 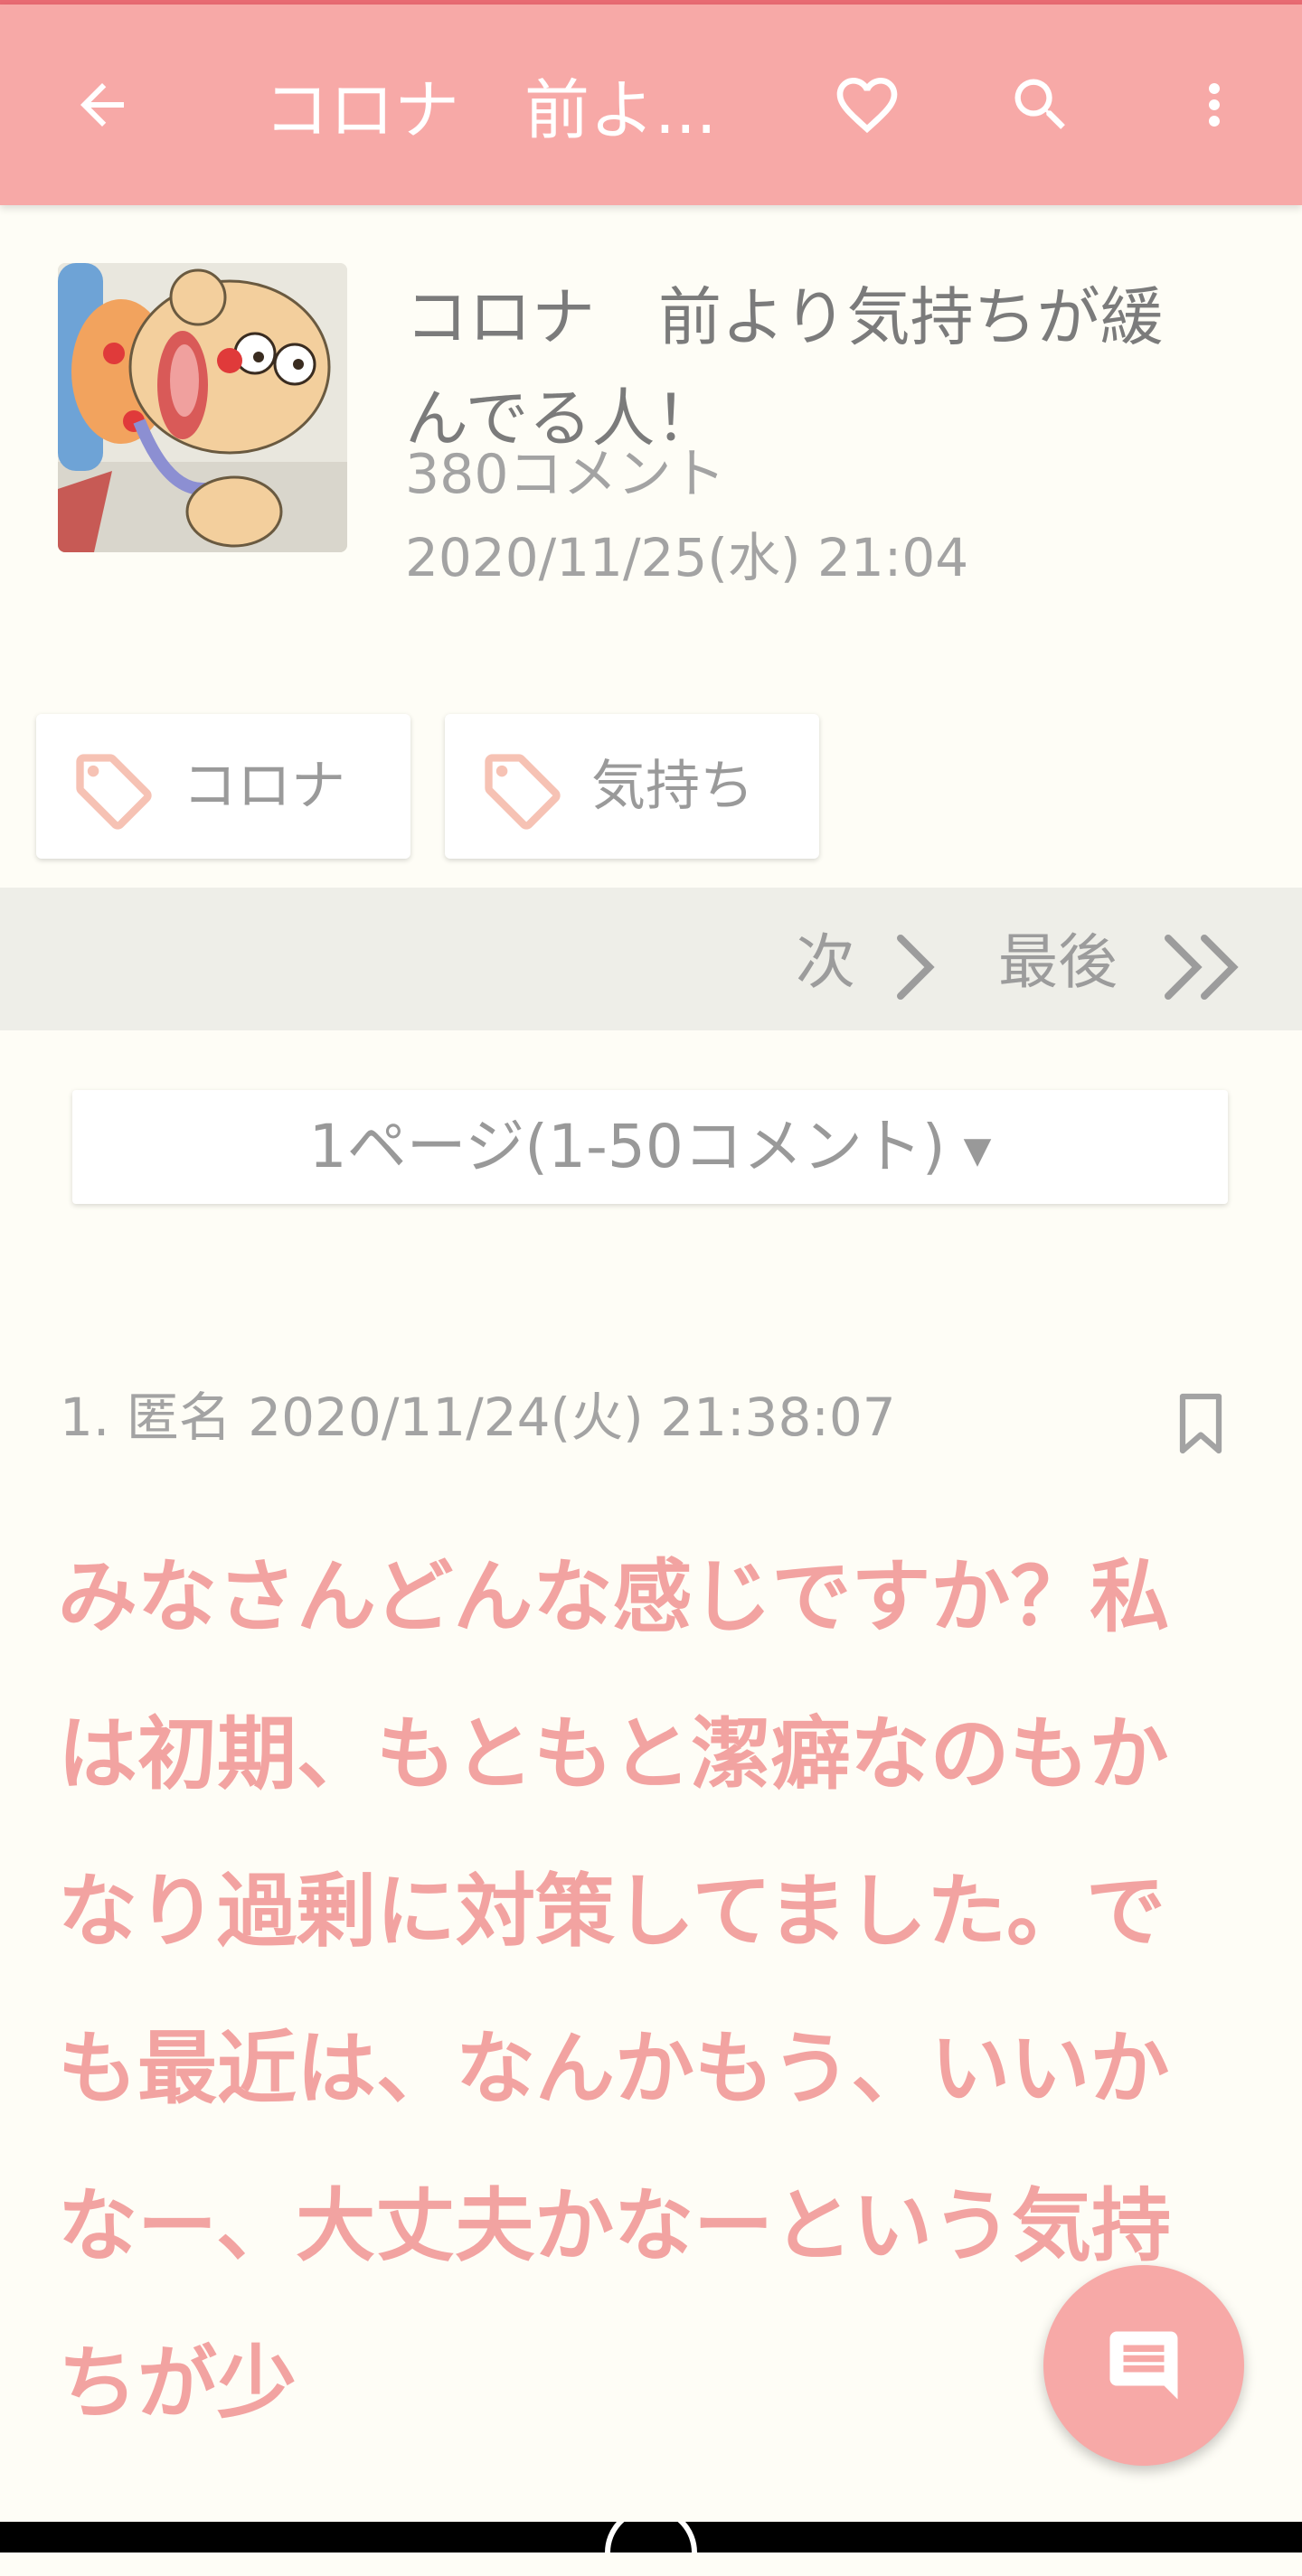 I want to click on more-vert-icon, so click(x=1214, y=105).